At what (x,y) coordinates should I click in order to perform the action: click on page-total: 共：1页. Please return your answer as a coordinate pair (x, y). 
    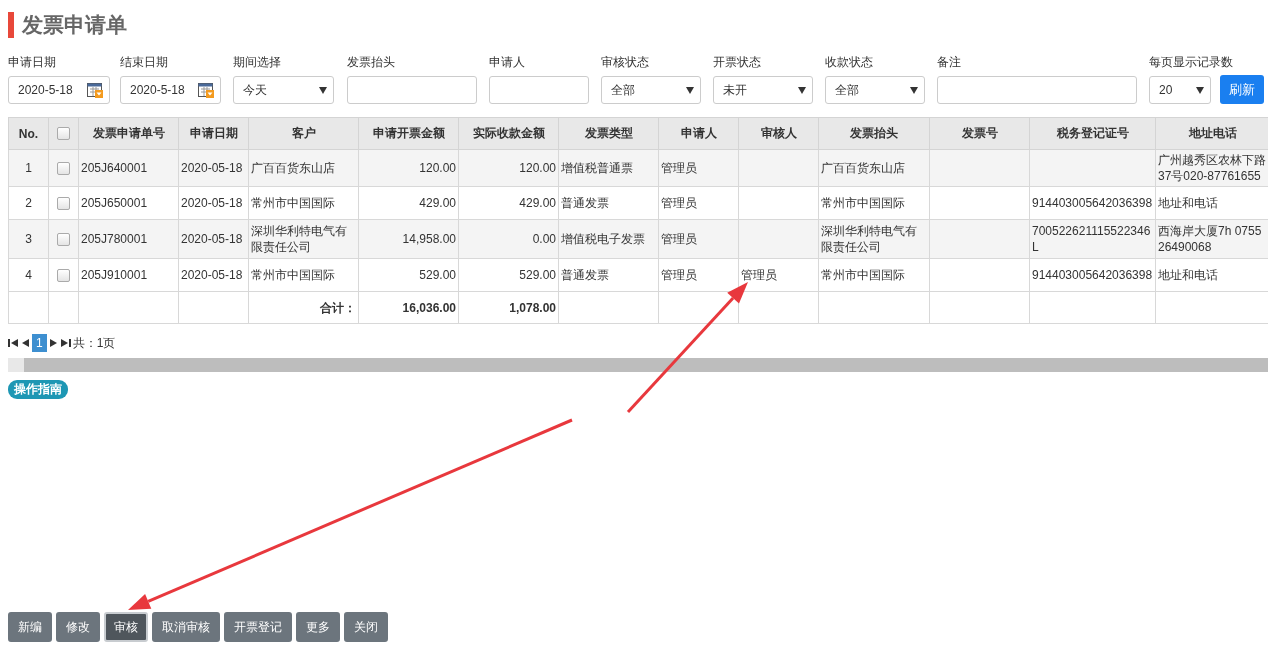
    Looking at the image, I should click on (94, 343).